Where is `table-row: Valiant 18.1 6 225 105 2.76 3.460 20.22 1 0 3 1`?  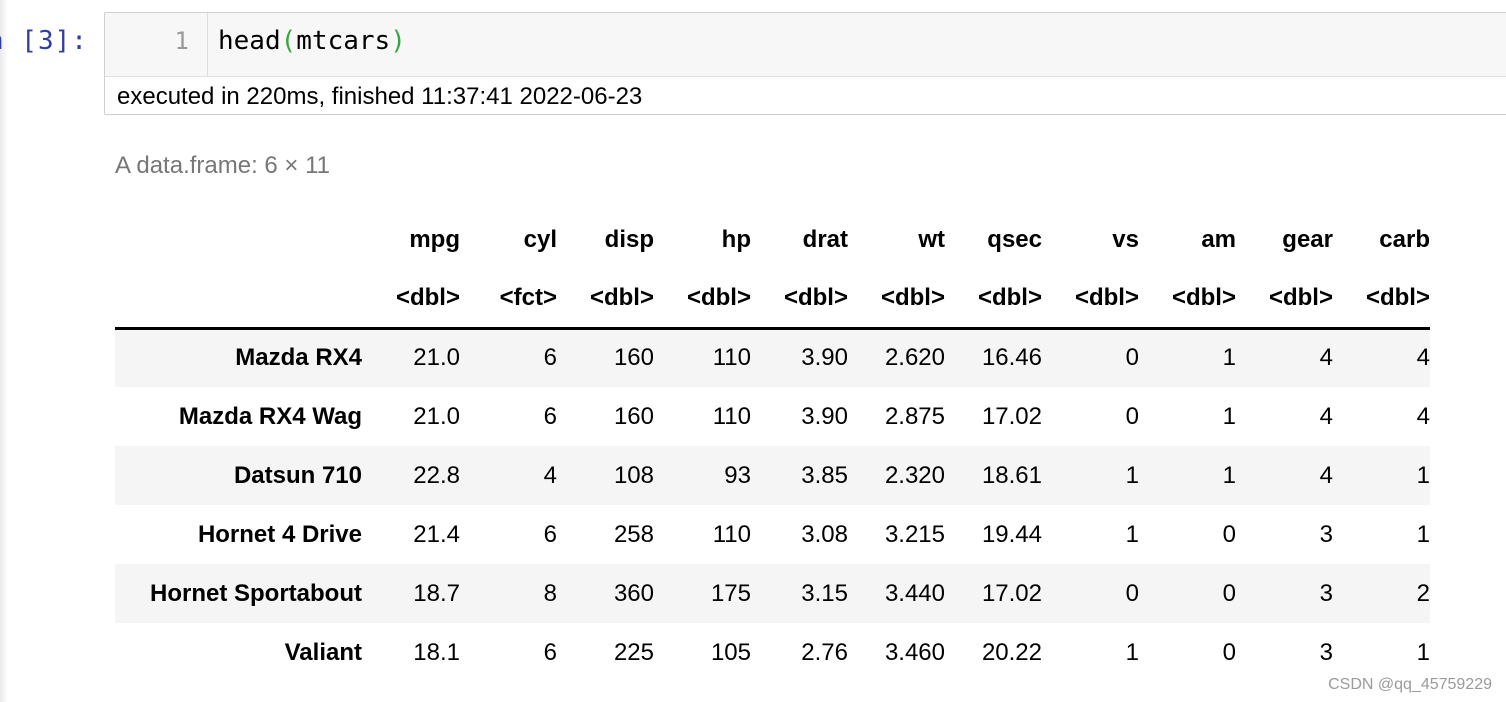 table-row: Valiant 18.1 6 225 105 2.76 3.460 20.22 1 0 3 1 is located at coordinates (772, 652).